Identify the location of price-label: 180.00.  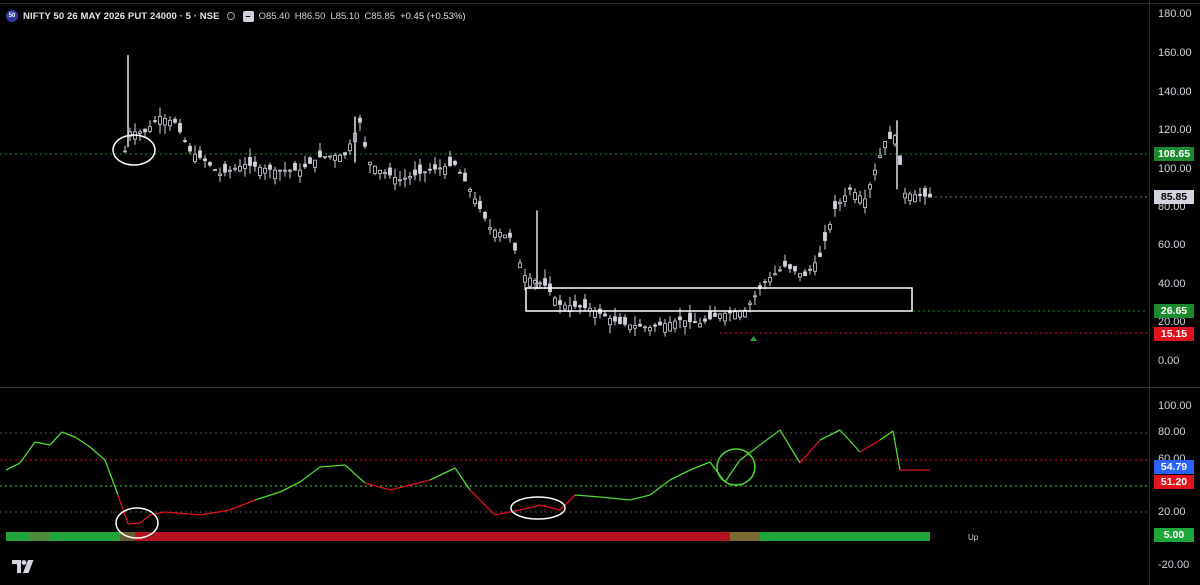
(1175, 14).